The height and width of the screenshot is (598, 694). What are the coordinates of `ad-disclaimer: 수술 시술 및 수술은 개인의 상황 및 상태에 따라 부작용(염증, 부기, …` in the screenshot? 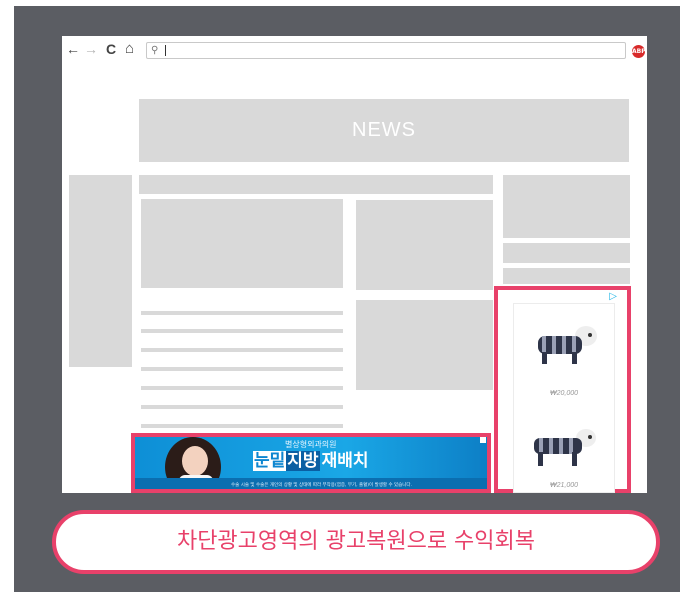 It's located at (322, 485).